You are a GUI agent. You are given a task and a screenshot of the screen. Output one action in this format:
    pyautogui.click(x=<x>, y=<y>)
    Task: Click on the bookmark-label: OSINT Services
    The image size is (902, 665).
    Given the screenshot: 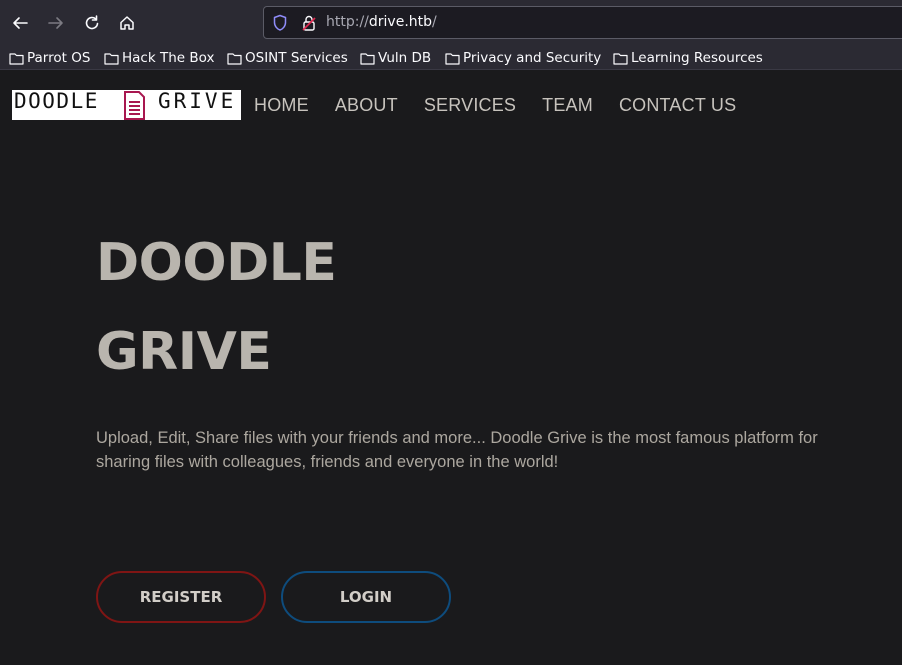 What is the action you would take?
    pyautogui.click(x=296, y=58)
    